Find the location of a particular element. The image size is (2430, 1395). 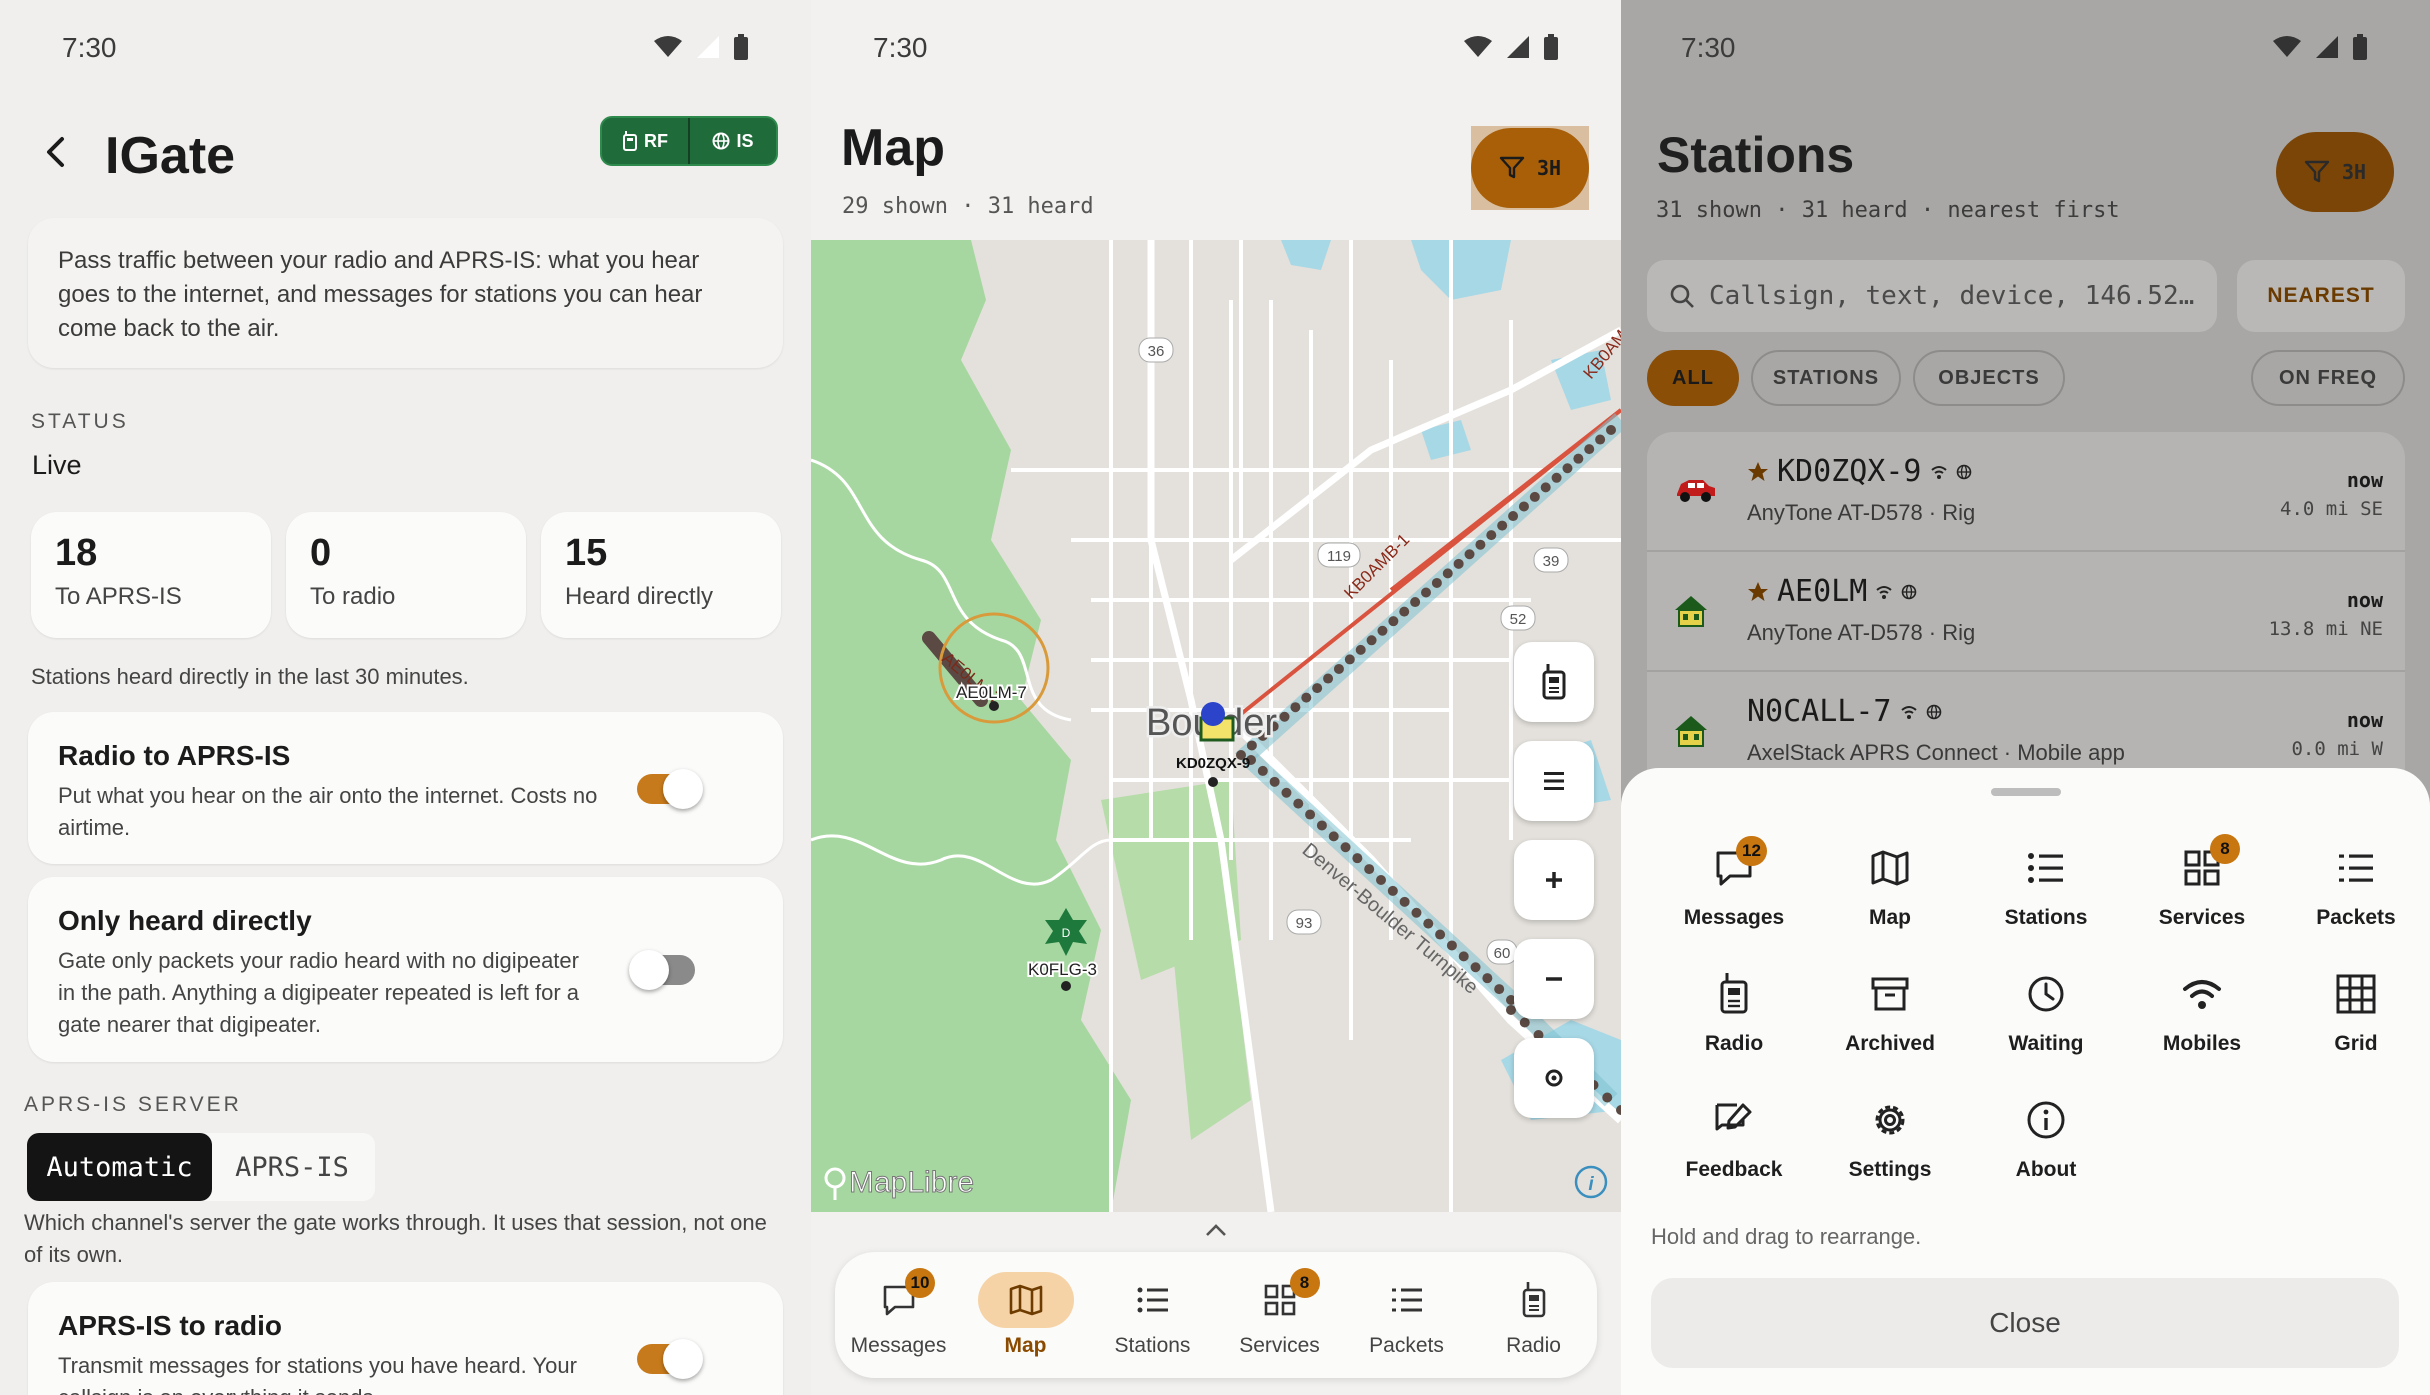

svg-text: 93 is located at coordinates (1304, 923).